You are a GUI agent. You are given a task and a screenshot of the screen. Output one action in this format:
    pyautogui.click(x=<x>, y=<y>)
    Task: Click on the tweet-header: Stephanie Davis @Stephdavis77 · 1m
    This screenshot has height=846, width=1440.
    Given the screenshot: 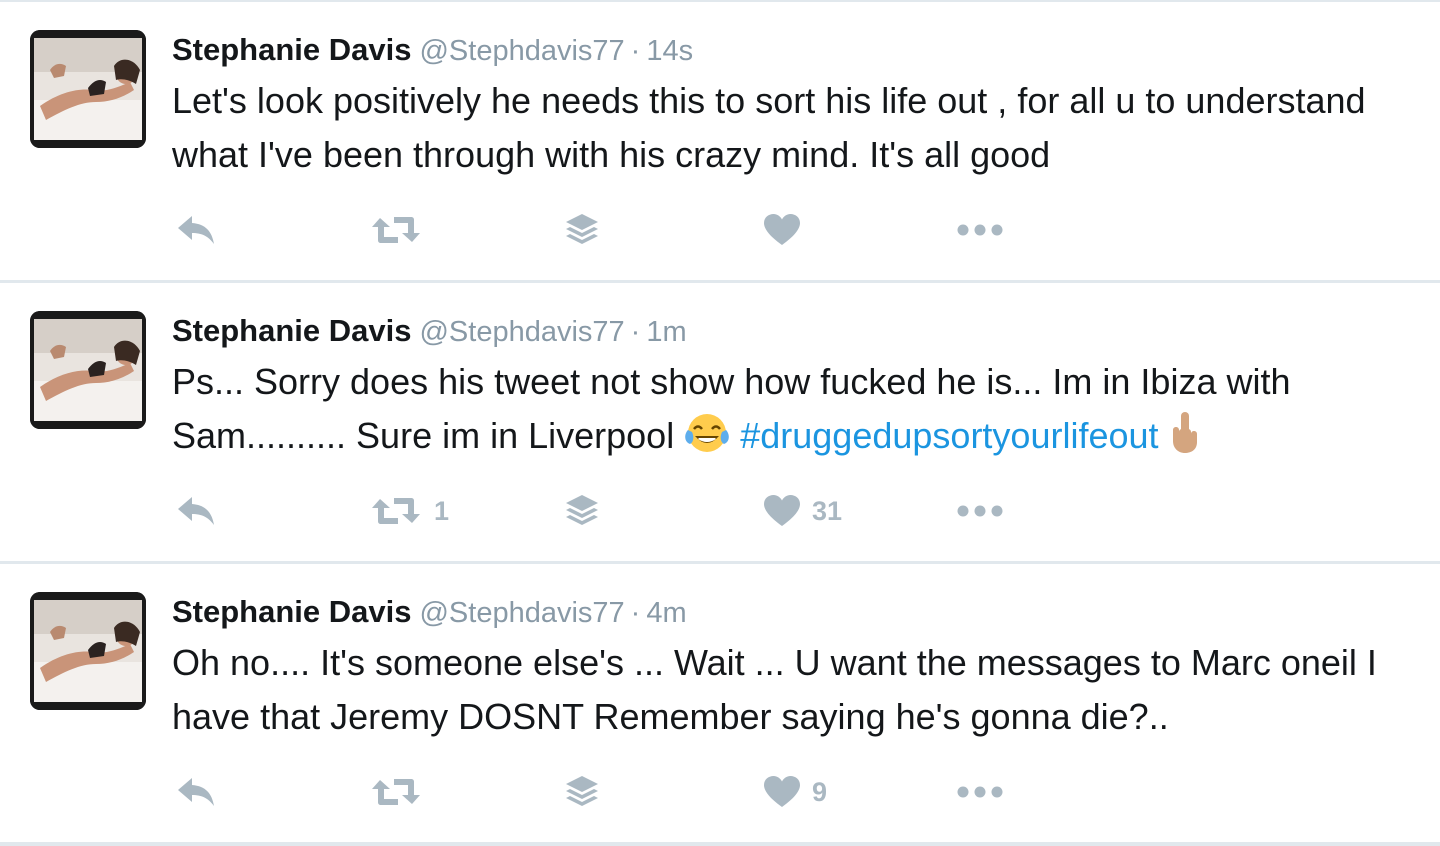 What is the action you would take?
    pyautogui.click(x=429, y=331)
    